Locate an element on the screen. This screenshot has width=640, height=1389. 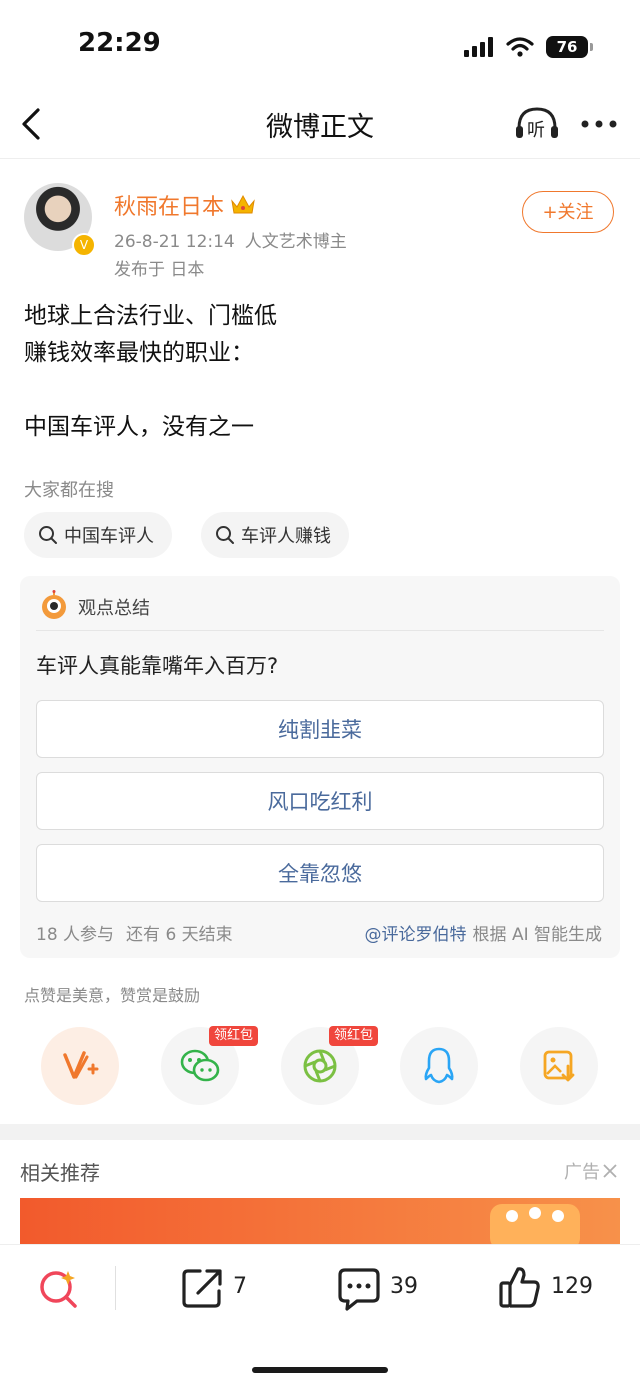
bottom-bar-divider is located at coordinates (115, 1288).